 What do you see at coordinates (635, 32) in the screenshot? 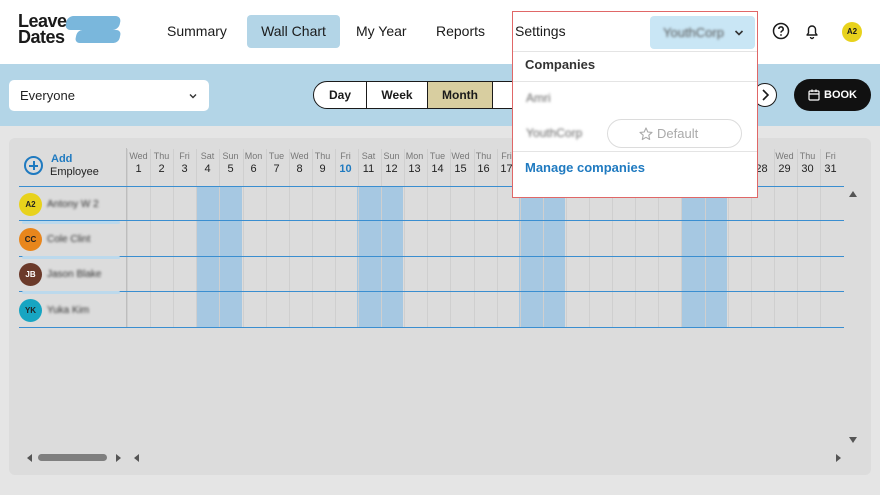
I see `dropdown-header: Settings YouthCorp` at bounding box center [635, 32].